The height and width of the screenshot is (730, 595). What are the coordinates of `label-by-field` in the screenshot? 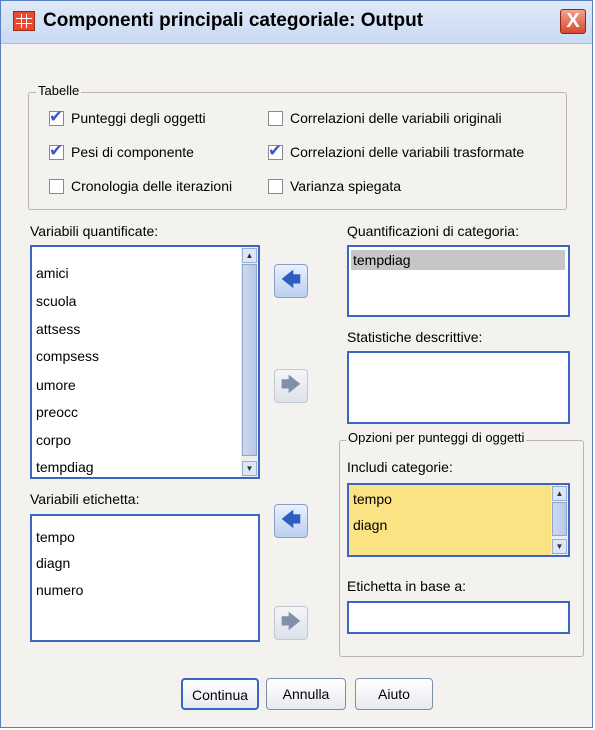 It's located at (458, 617).